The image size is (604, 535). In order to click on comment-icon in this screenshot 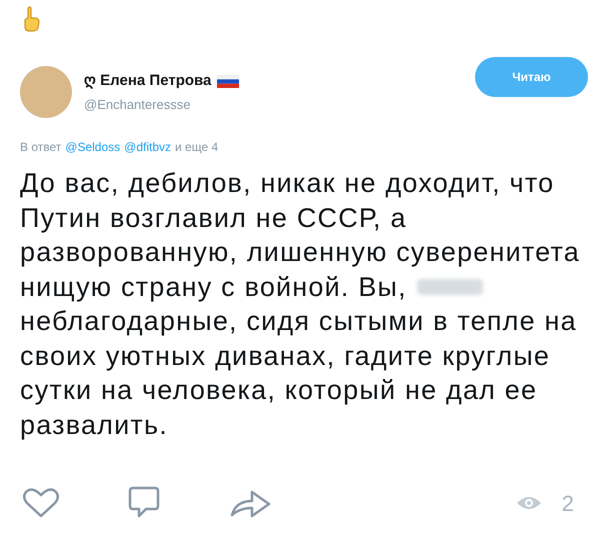, I will do `click(144, 503)`.